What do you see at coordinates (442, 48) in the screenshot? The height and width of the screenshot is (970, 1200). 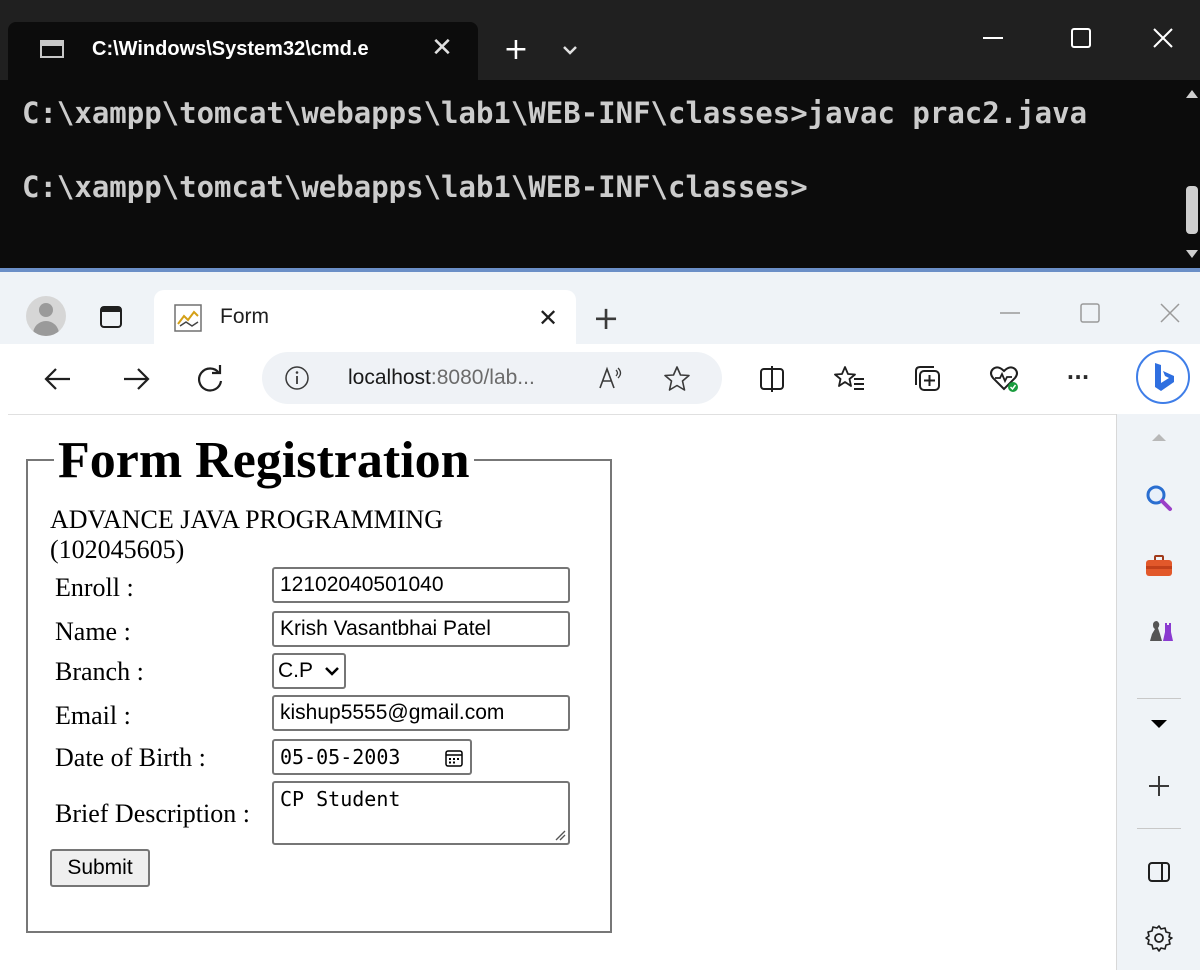 I see `terminal-tab-close-icon: ✕` at bounding box center [442, 48].